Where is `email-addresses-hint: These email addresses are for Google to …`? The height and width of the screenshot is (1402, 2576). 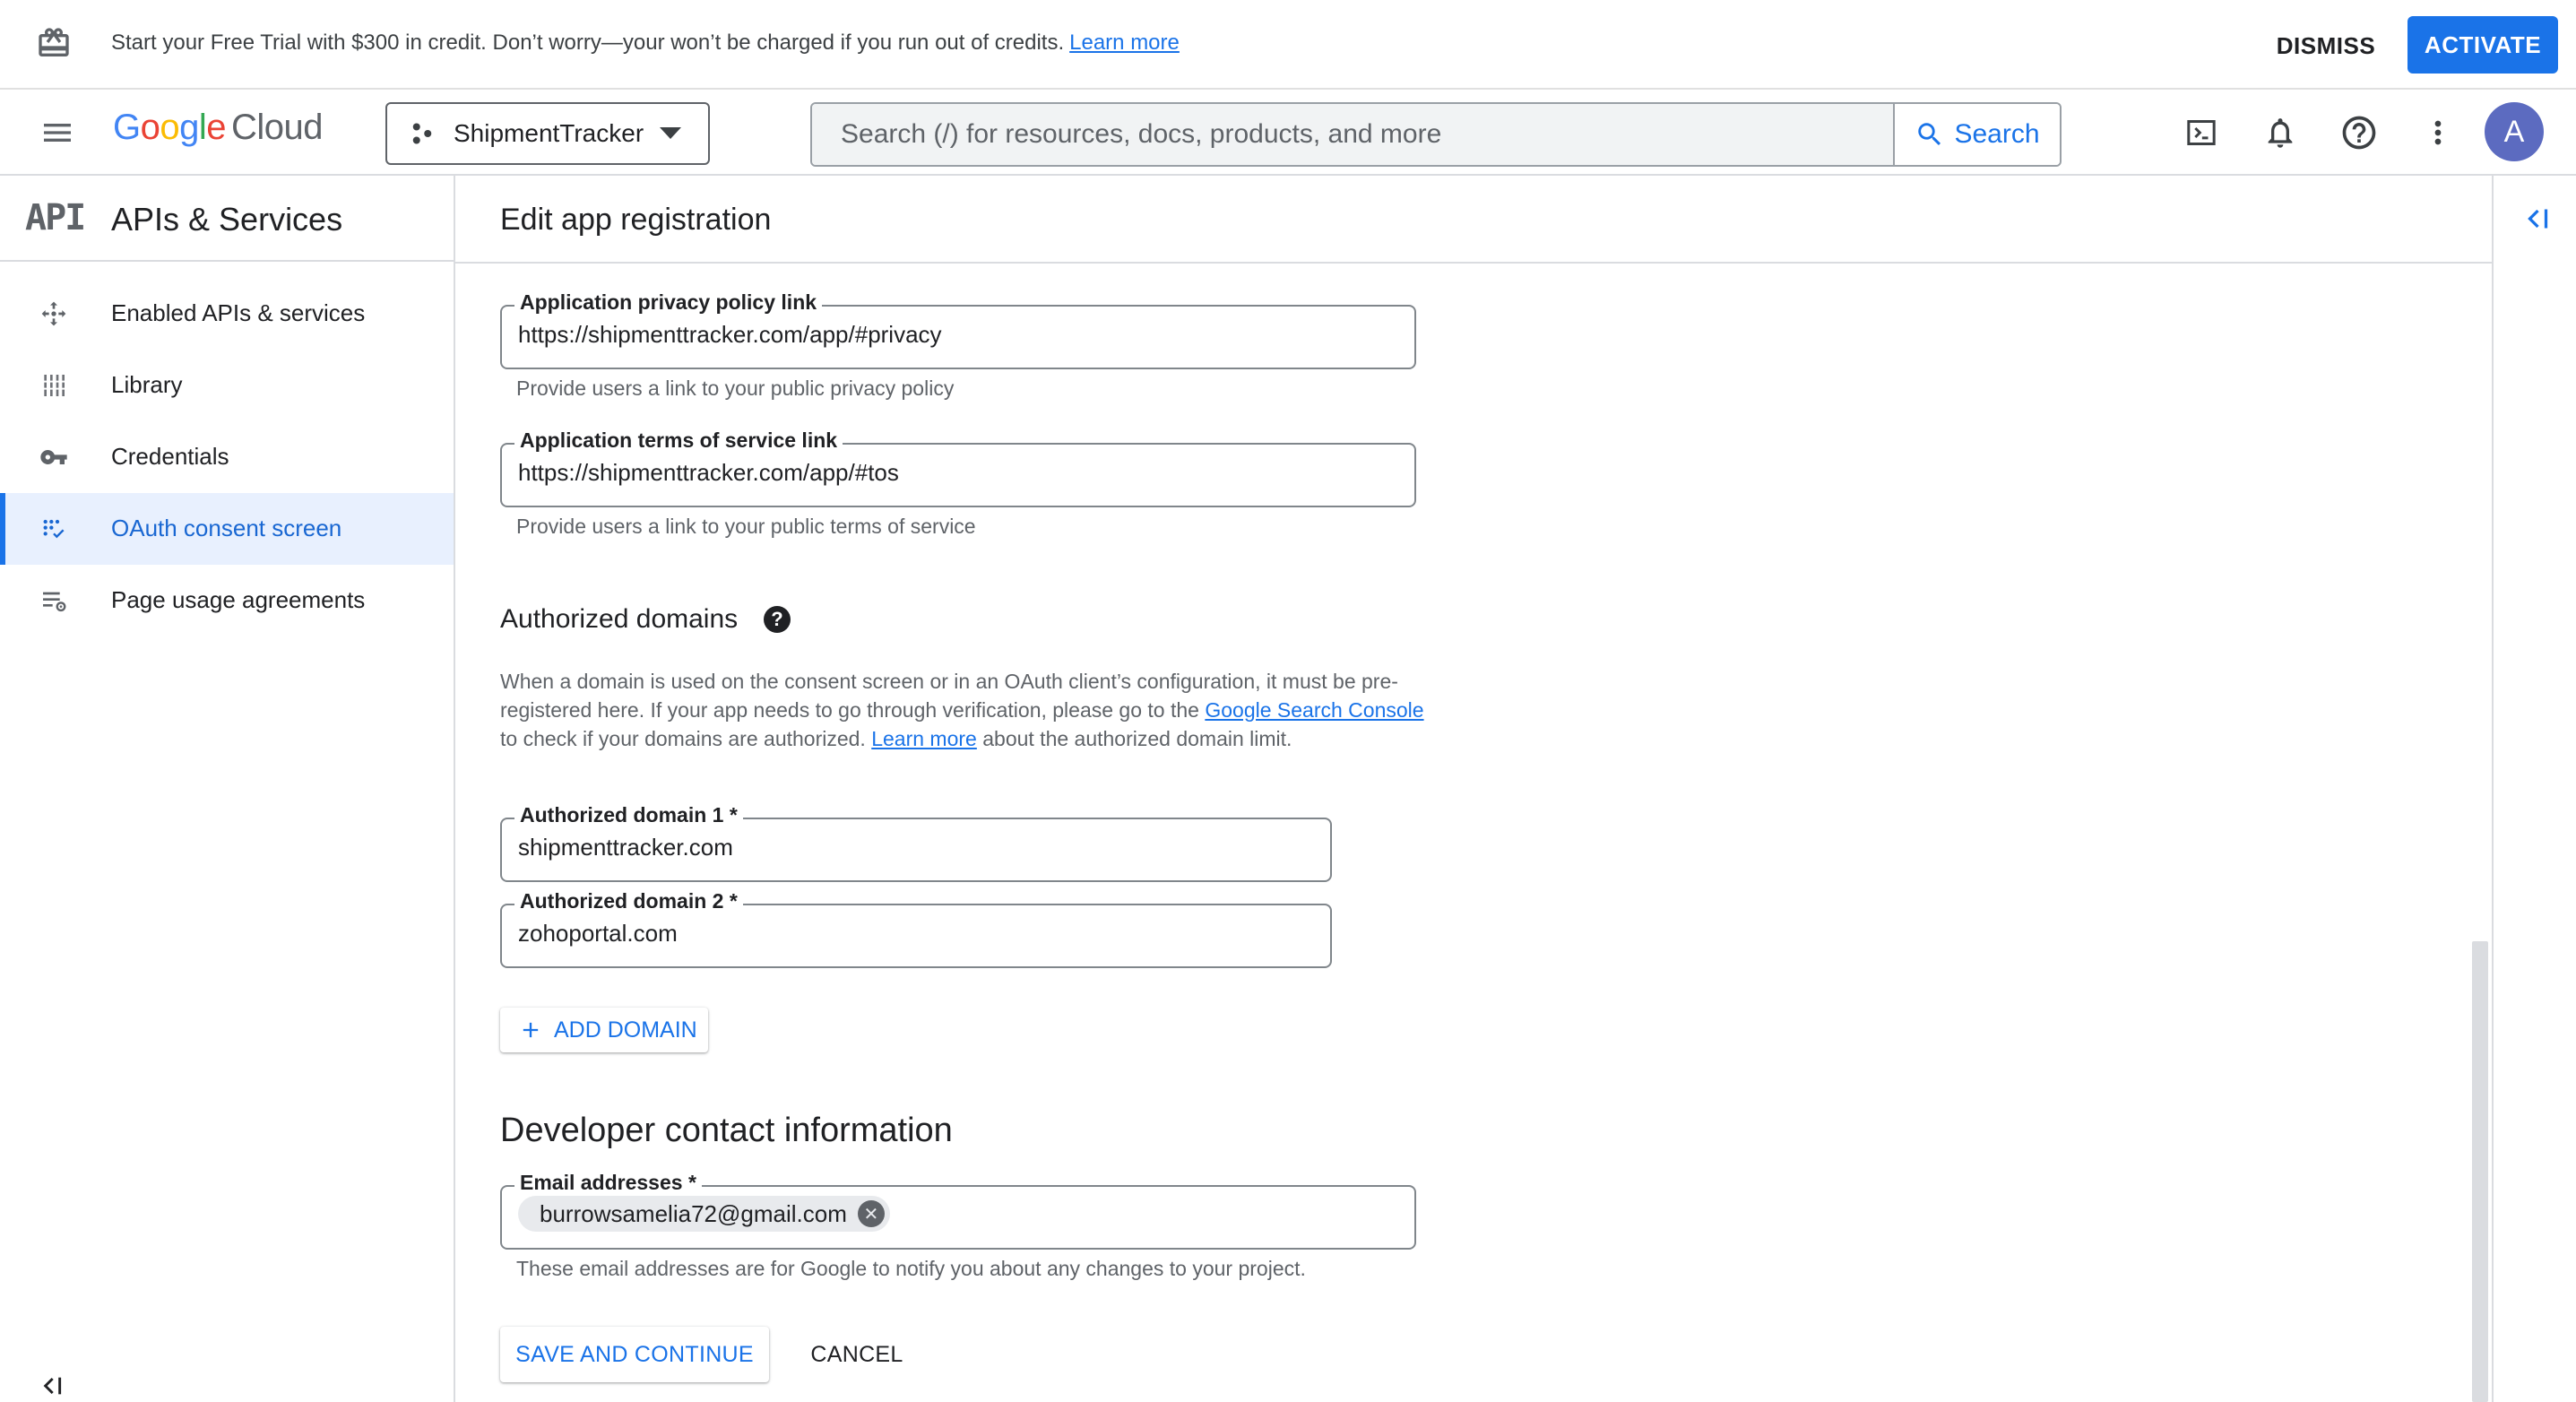 email-addresses-hint: These email addresses are for Google to … is located at coordinates (911, 1269).